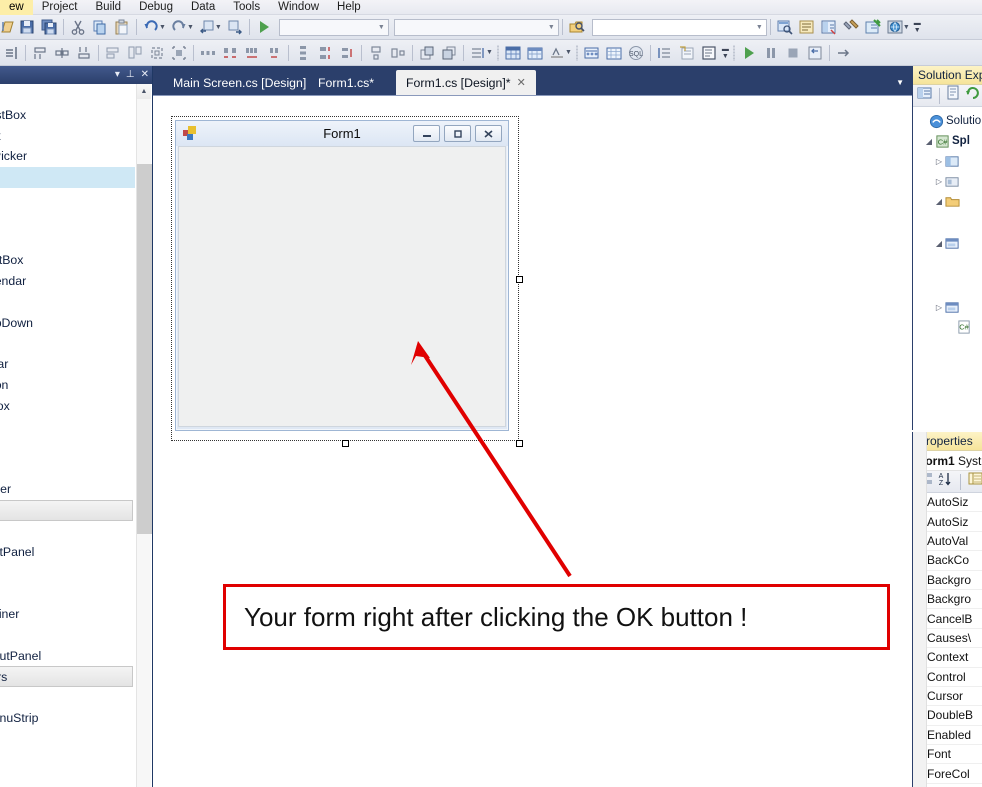 The height and width of the screenshot is (787, 982). Describe the element at coordinates (67, 739) in the screenshot. I see `toolbox-item: uStrip` at that location.